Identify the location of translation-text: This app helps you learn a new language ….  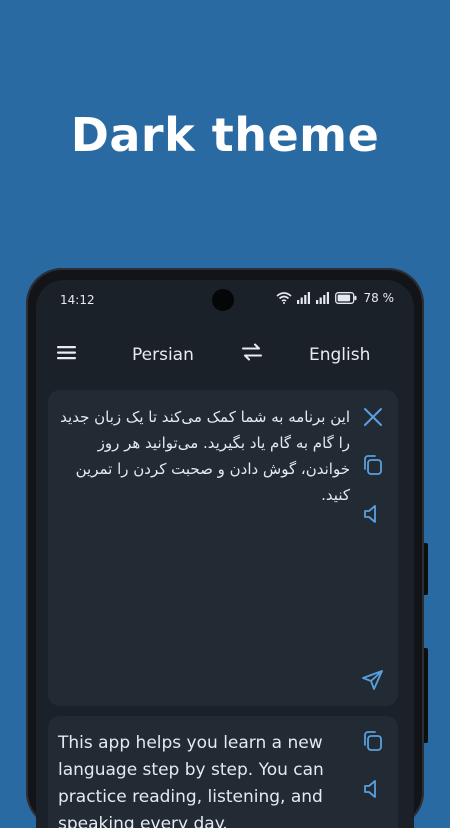
(201, 779).